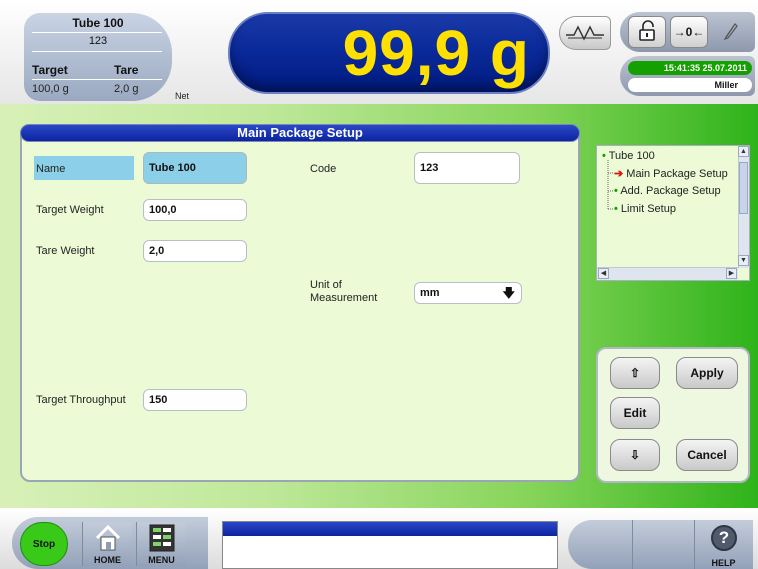 The width and height of the screenshot is (758, 569). What do you see at coordinates (323, 169) in the screenshot?
I see `code-label: Code` at bounding box center [323, 169].